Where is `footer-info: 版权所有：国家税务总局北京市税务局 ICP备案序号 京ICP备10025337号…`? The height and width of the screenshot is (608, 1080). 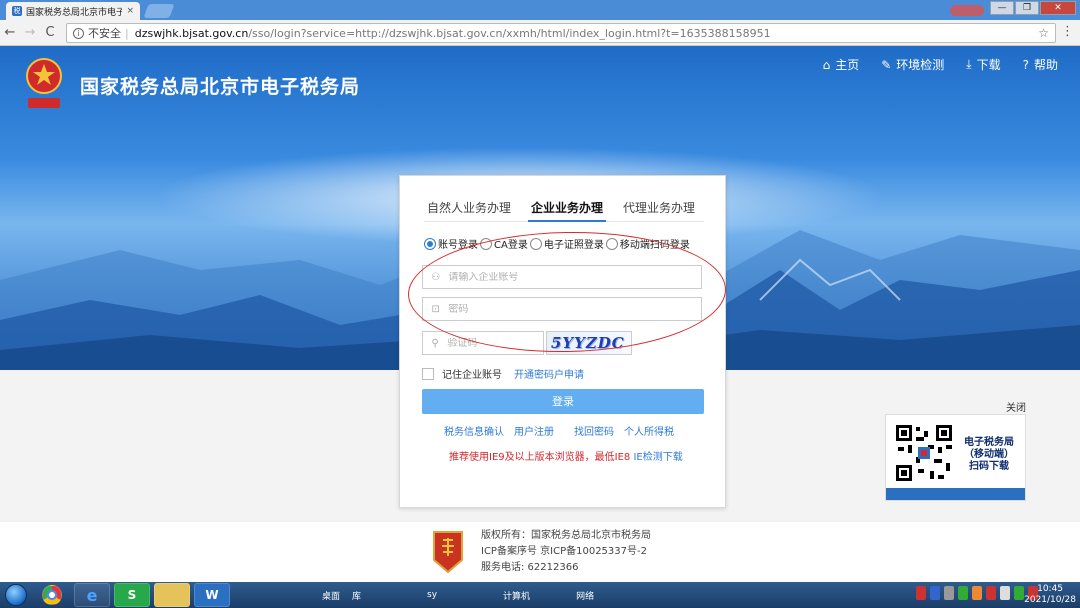 footer-info: 版权所有：国家税务总局北京市税务局 ICP备案序号 京ICP备10025337号… is located at coordinates (566, 552).